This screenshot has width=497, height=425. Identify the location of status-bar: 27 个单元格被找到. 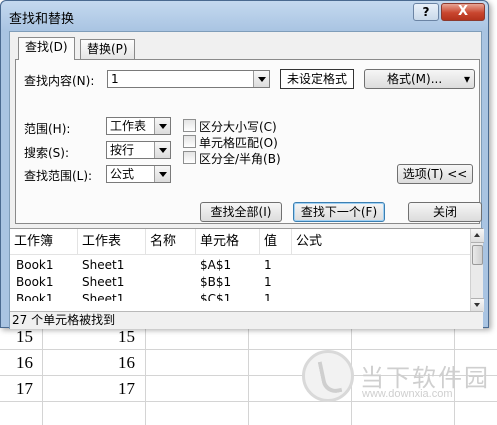
(246, 320).